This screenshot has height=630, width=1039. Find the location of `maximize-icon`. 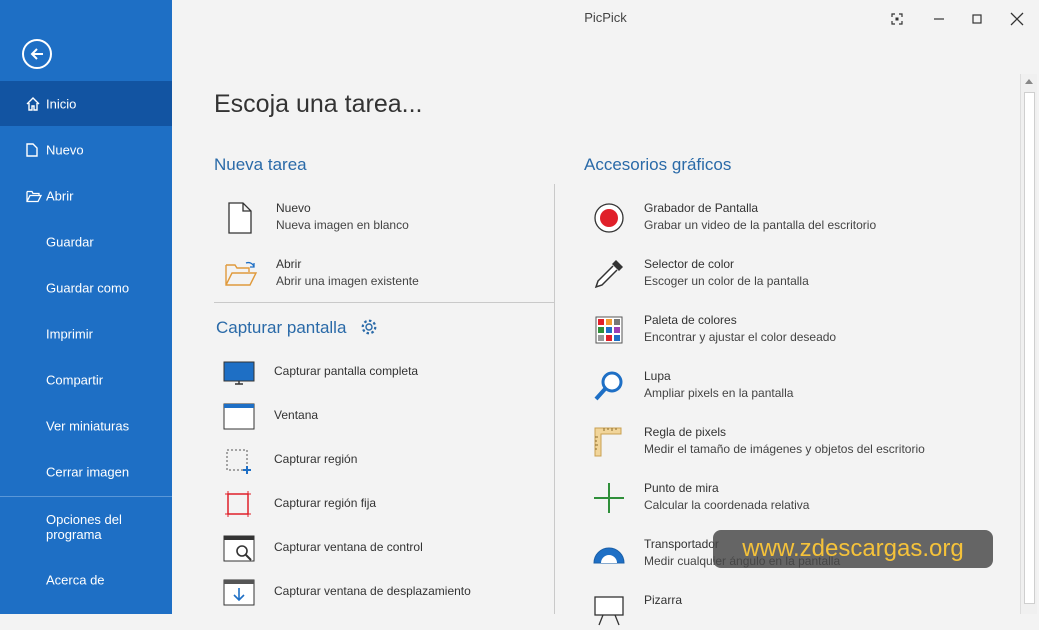

maximize-icon is located at coordinates (977, 19).